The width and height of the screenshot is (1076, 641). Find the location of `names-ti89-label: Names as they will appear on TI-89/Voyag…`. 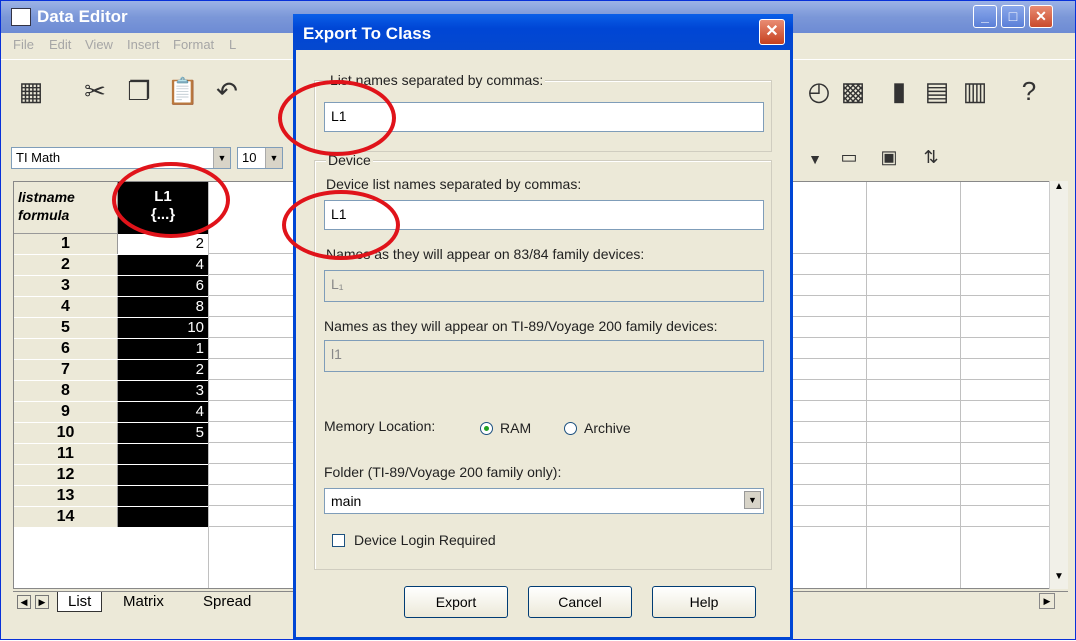

names-ti89-label: Names as they will appear on TI-89/Voyag… is located at coordinates (521, 326).